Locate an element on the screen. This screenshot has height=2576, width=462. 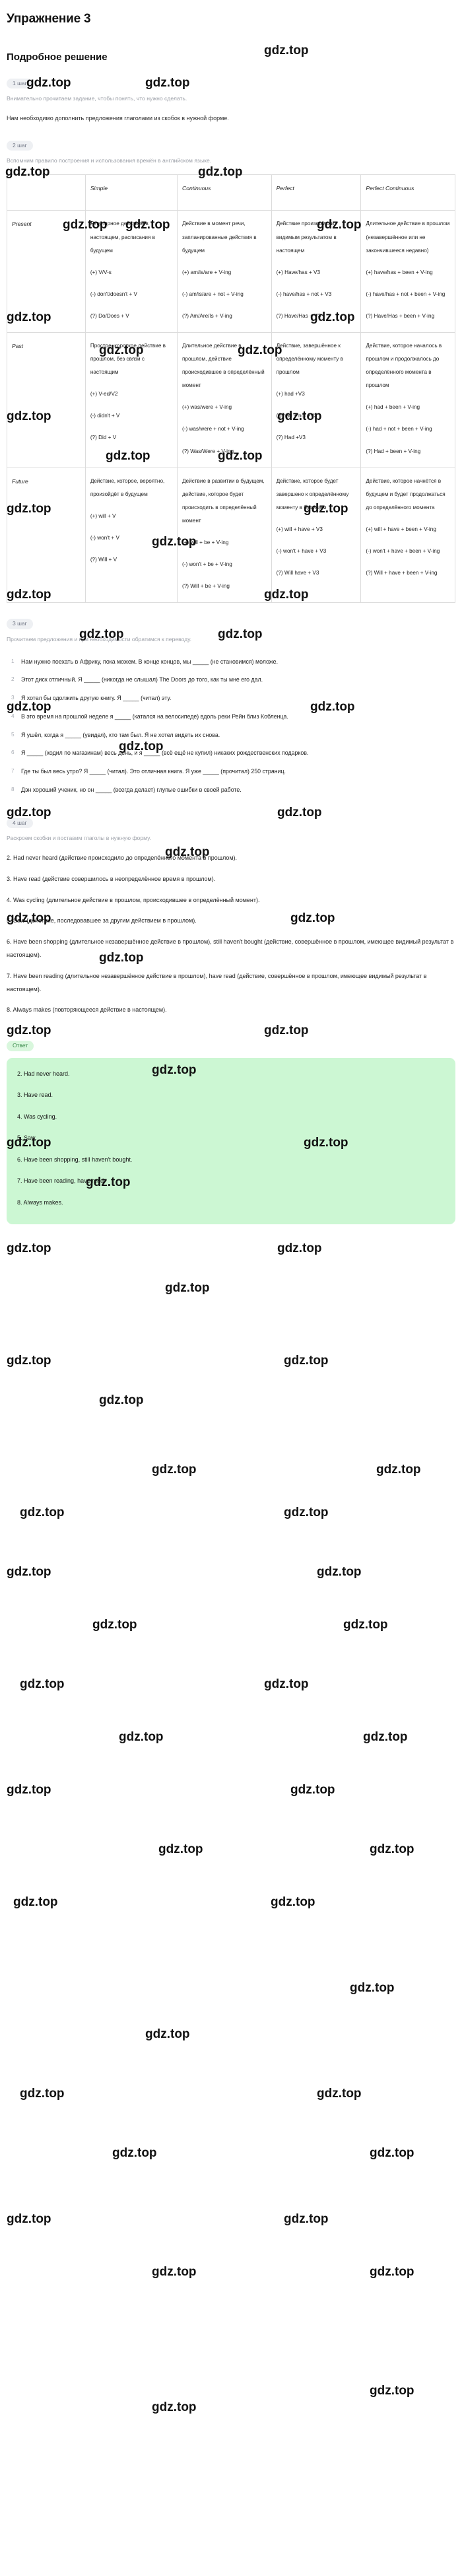
table-cell-line: (+) V/V-s is located at coordinates (101, 272).